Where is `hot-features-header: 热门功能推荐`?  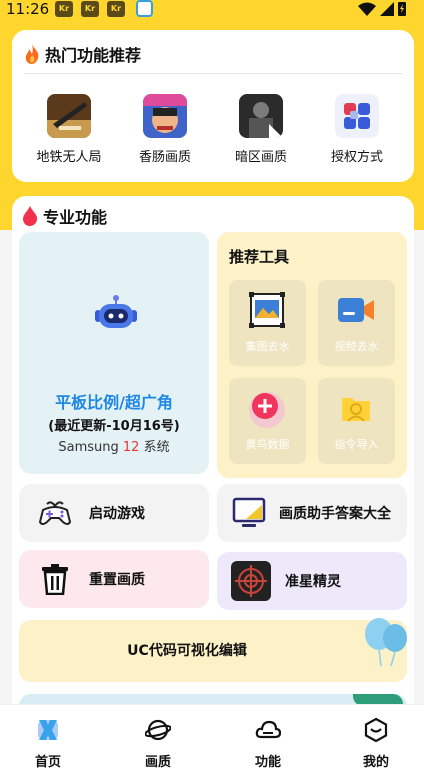 hot-features-header: 热门功能推荐 is located at coordinates (82, 54).